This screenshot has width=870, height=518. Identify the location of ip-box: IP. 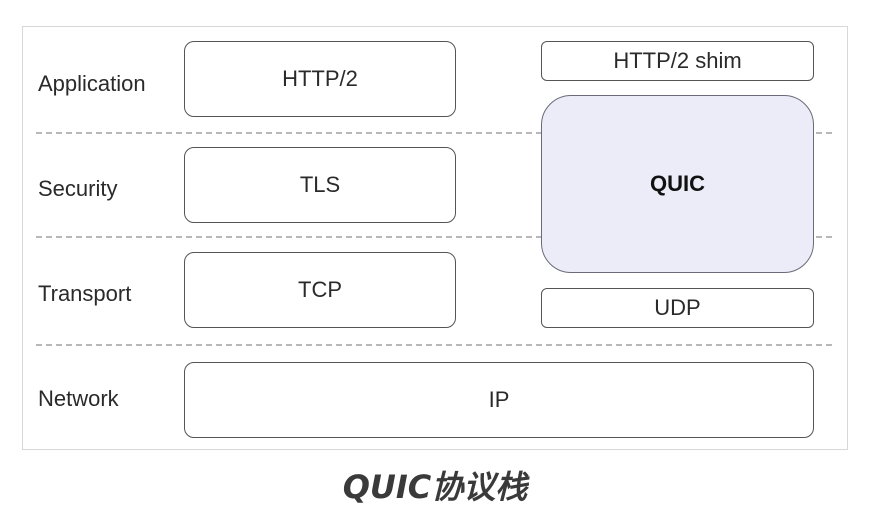
(499, 400).